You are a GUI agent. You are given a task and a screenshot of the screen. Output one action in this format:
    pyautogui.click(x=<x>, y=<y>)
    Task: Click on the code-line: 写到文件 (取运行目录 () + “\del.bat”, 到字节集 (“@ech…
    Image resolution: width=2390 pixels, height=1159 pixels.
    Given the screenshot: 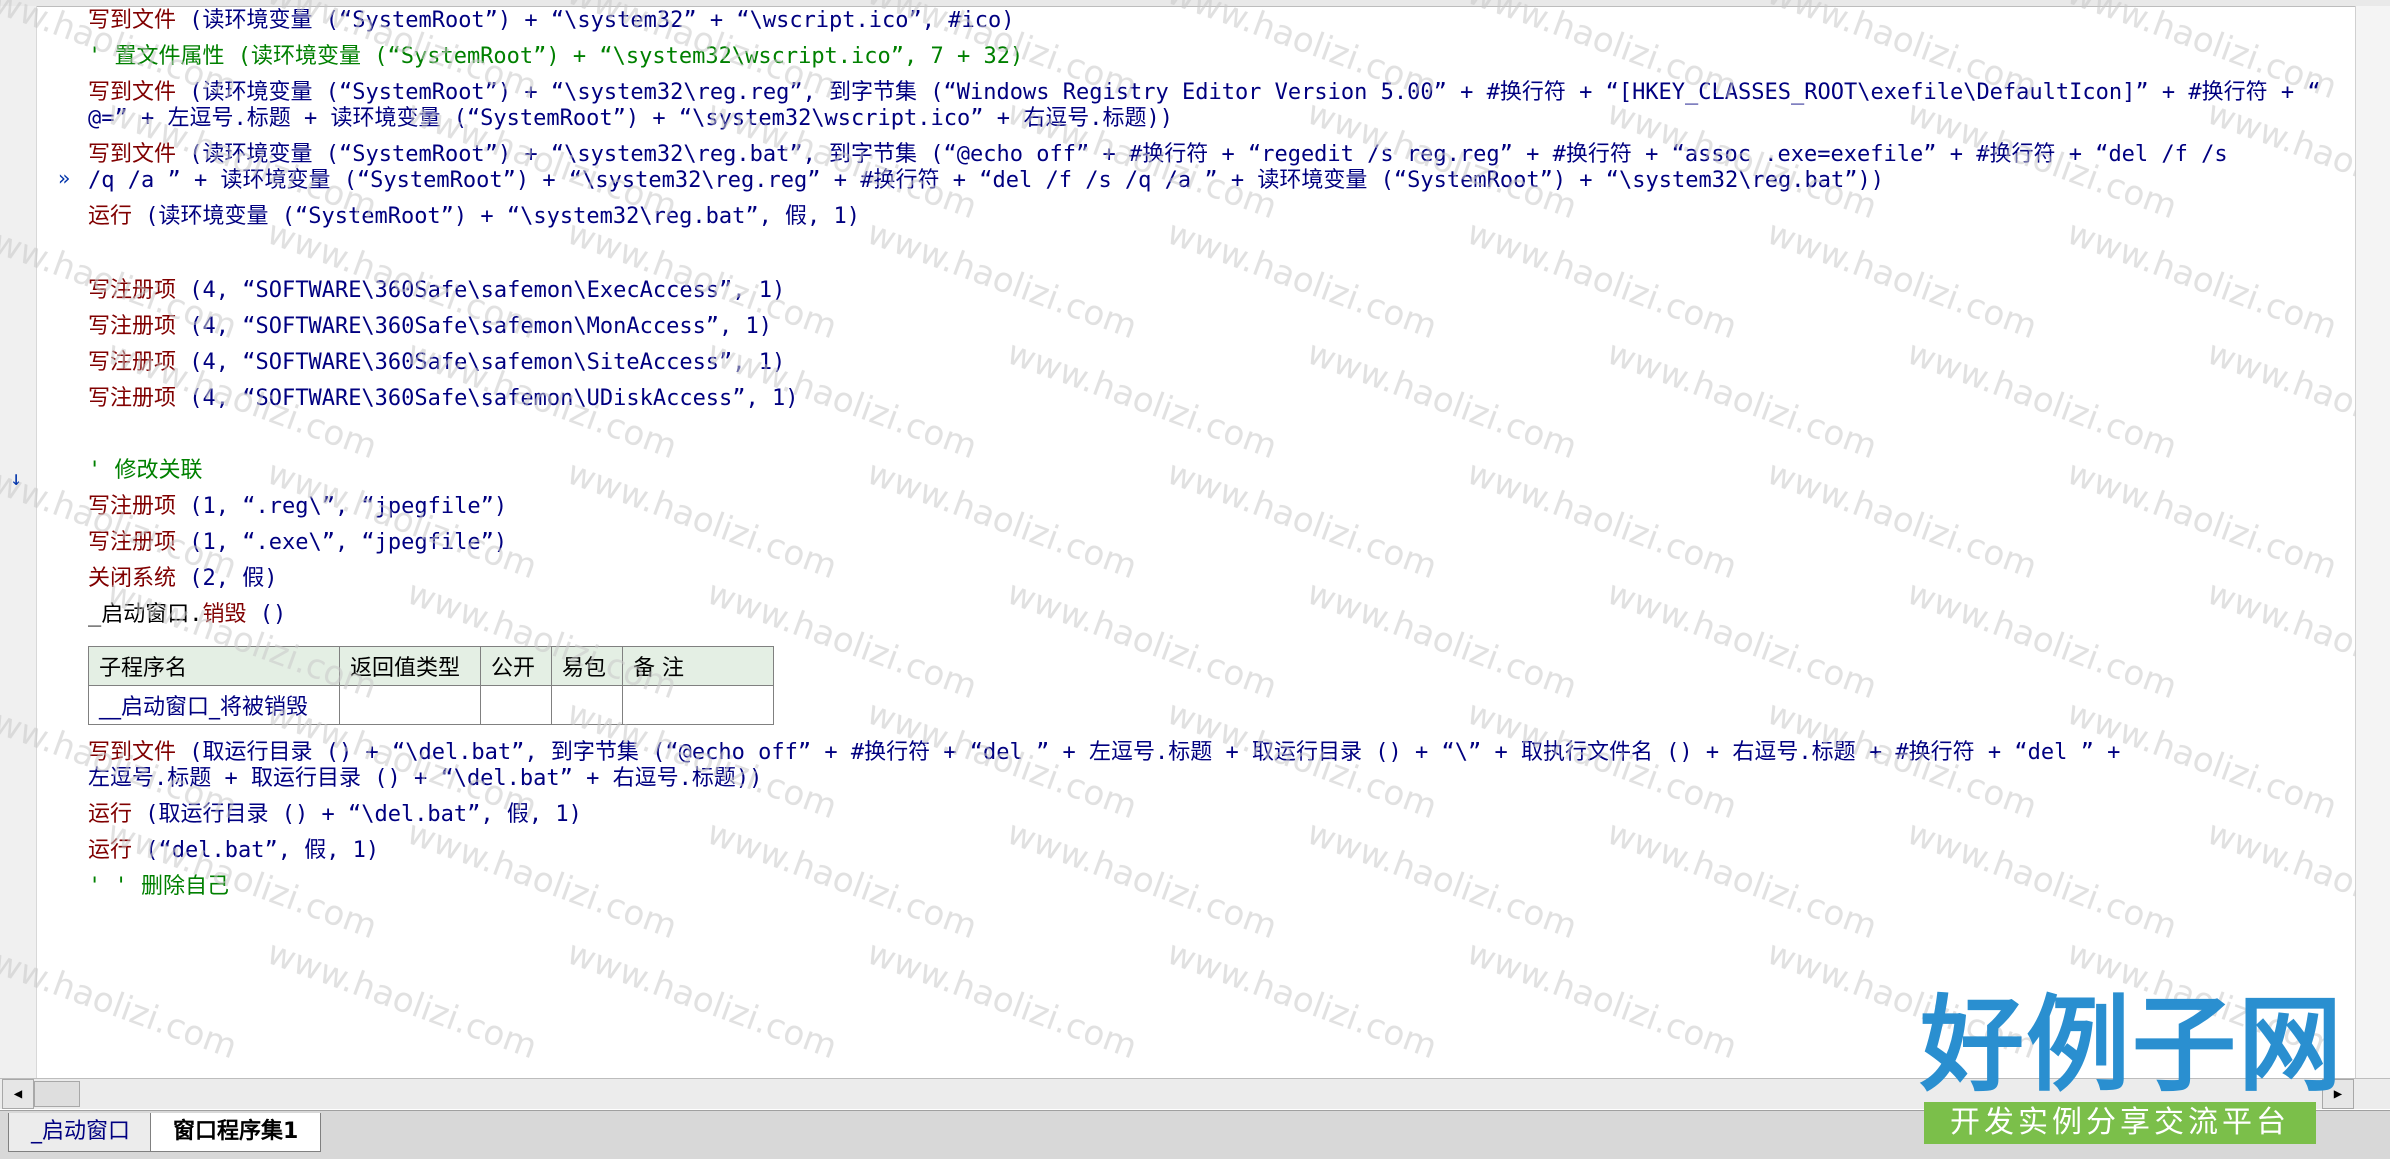 What is the action you would take?
    pyautogui.click(x=1104, y=753)
    